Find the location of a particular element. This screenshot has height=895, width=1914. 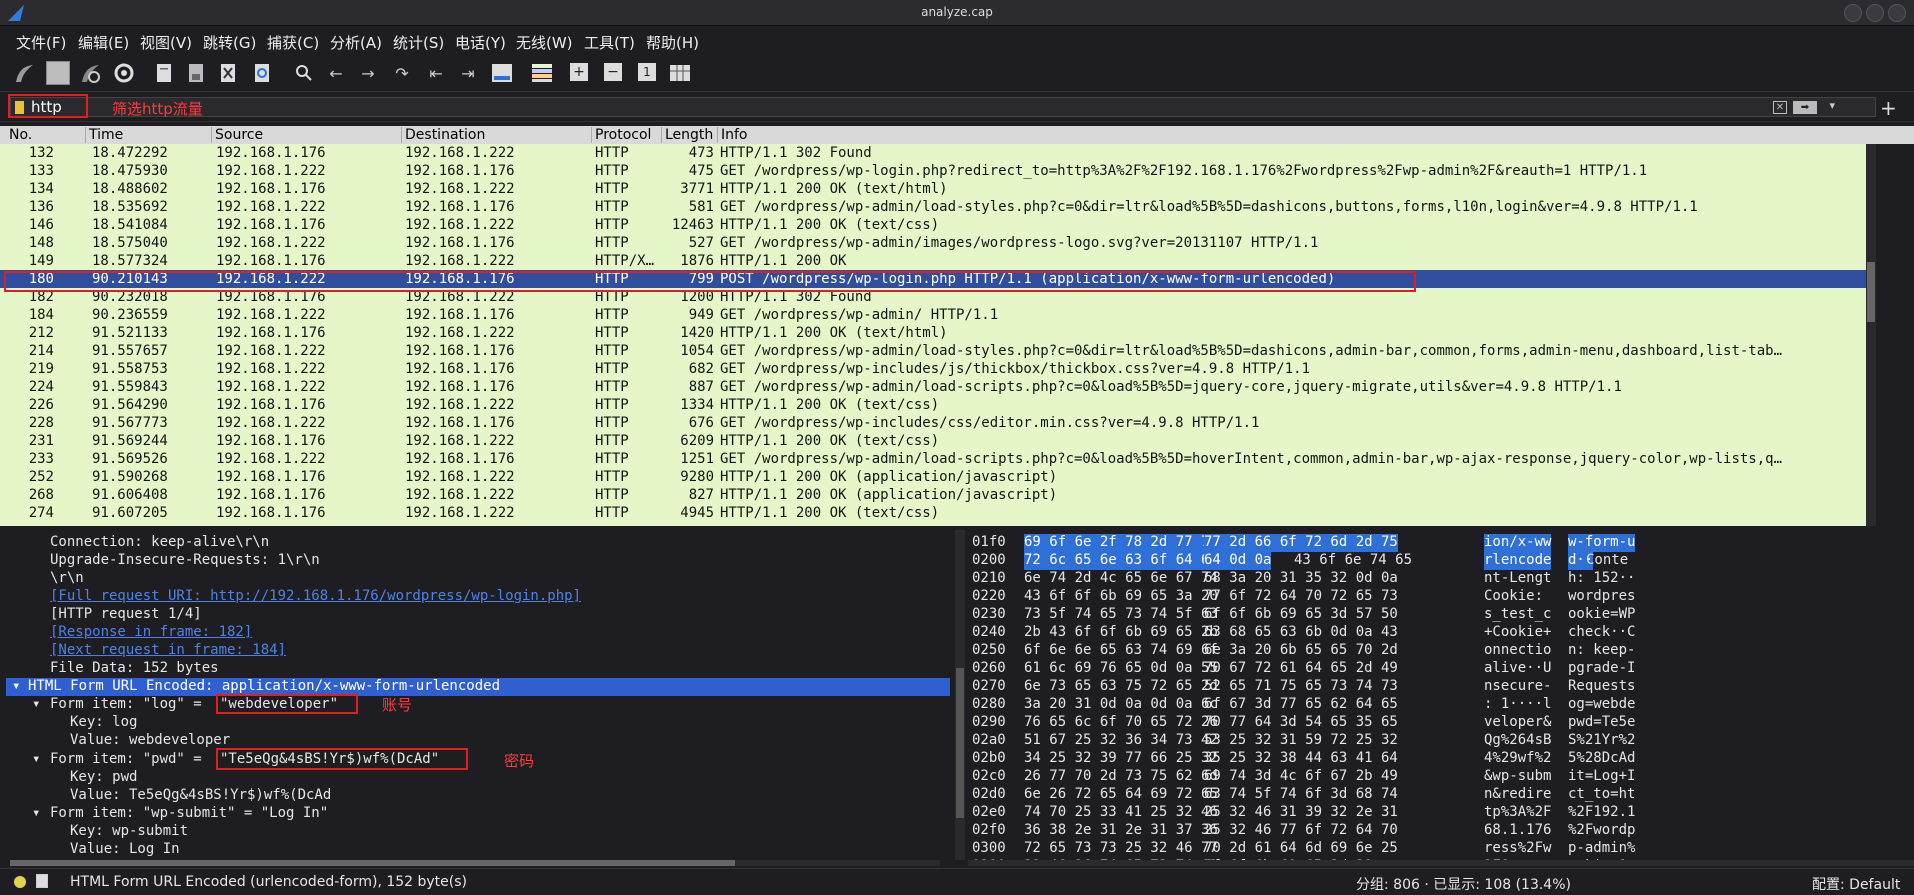

bytes-horizontal-scrollbar is located at coordinates (1441, 863).